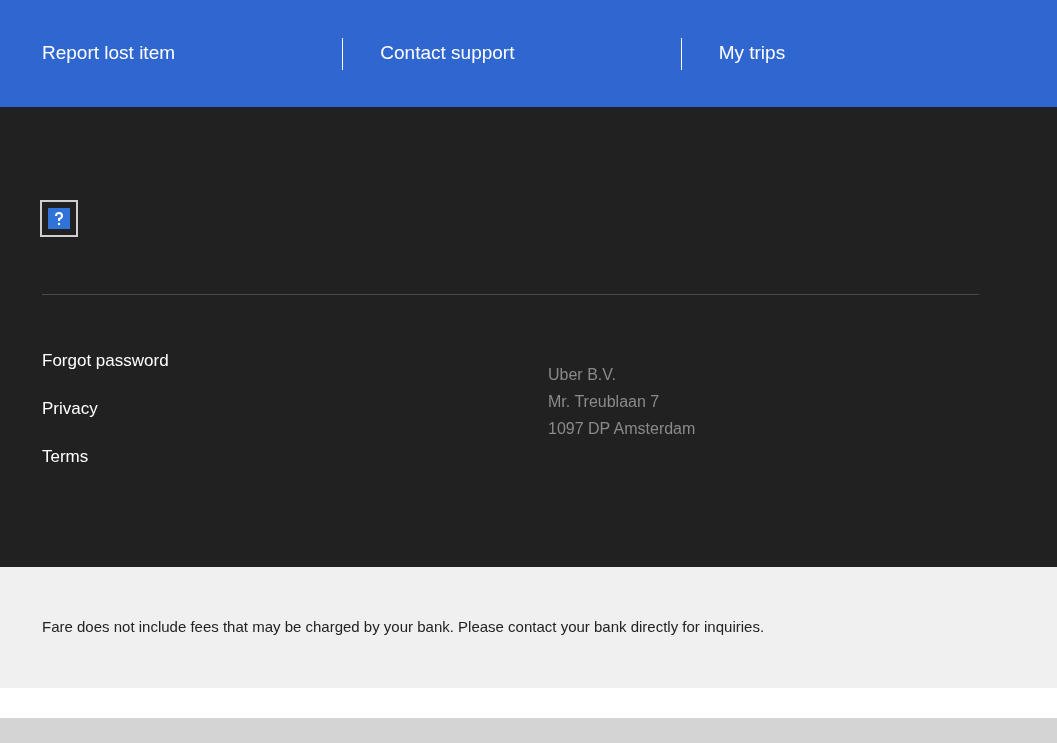 This screenshot has height=743, width=1057. I want to click on address-line: Mr. Treublaan 7, so click(604, 402).